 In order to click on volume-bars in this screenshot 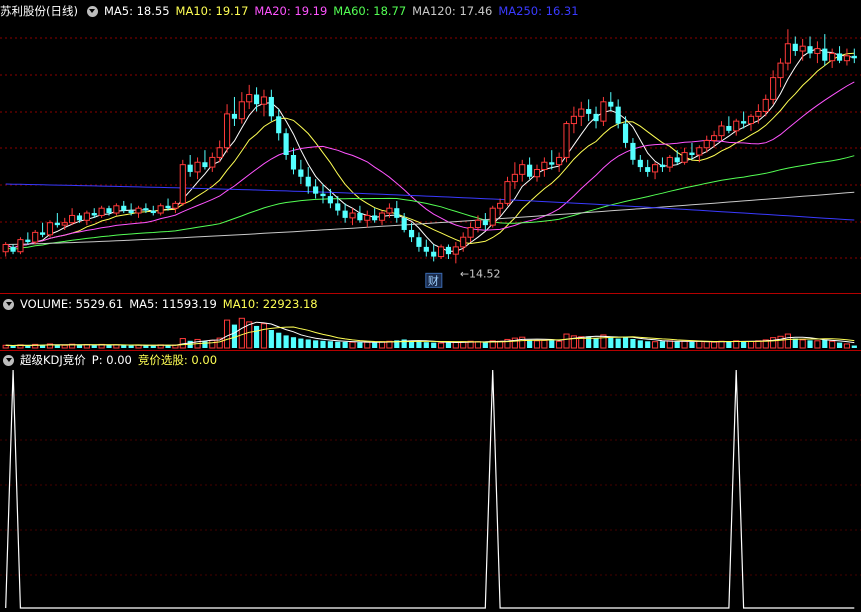, I will do `click(429, 333)`.